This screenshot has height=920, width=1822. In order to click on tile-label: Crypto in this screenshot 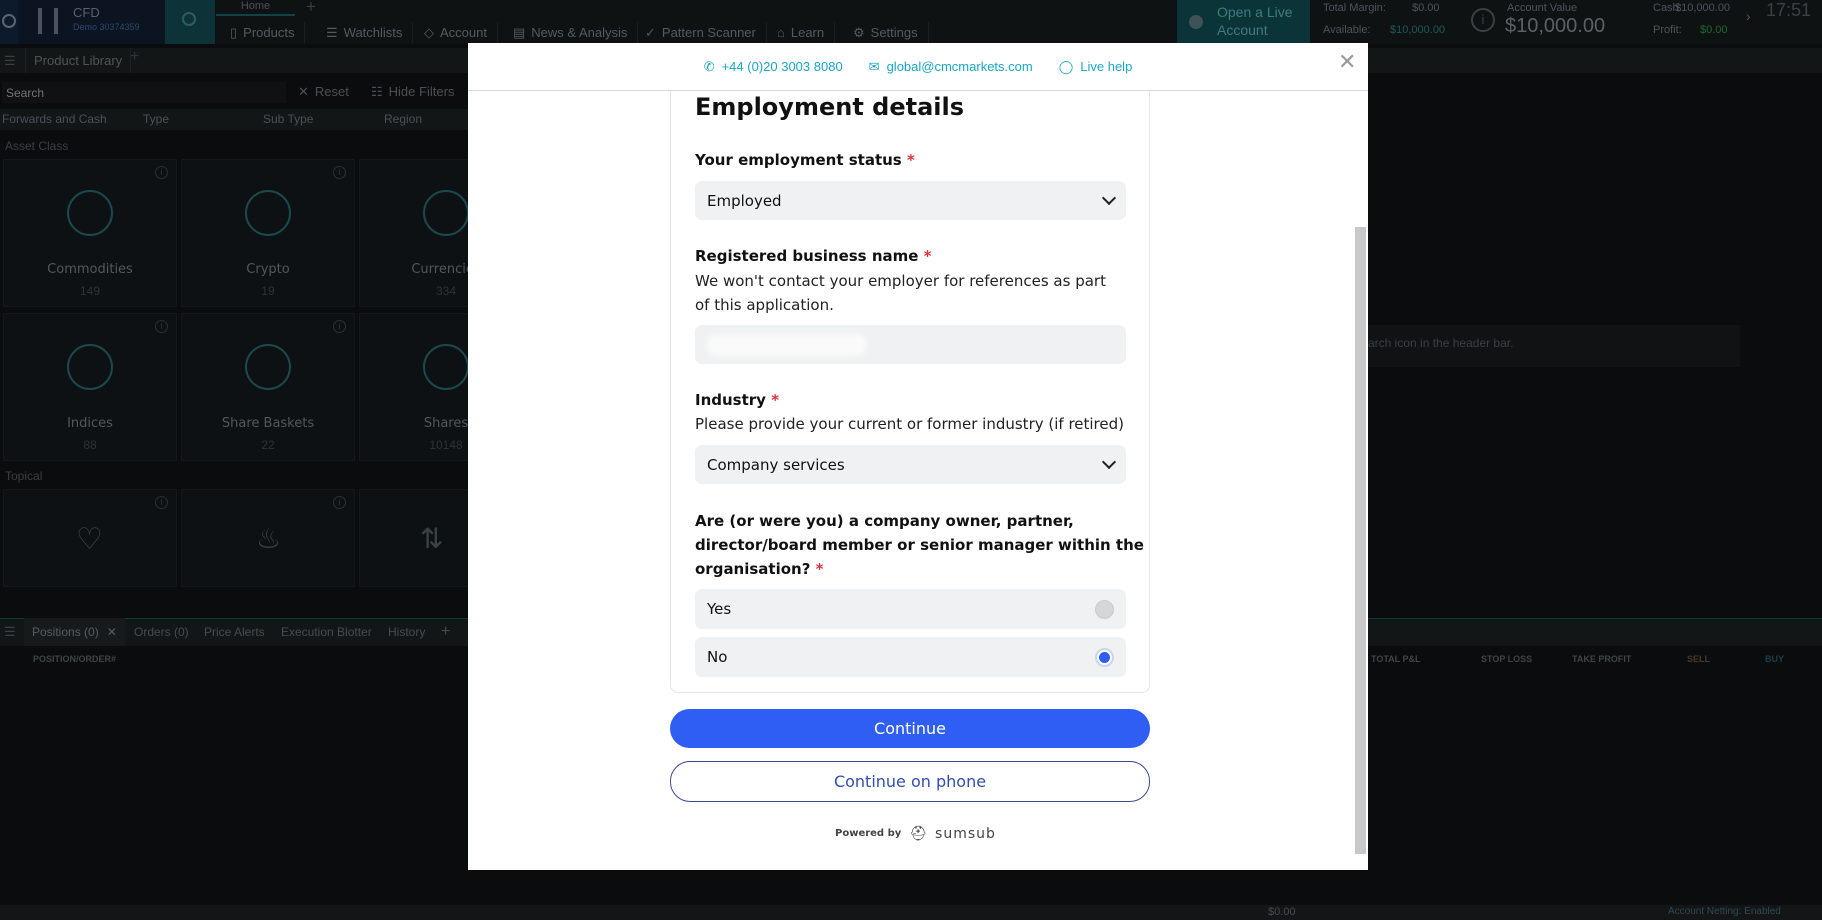, I will do `click(268, 269)`.